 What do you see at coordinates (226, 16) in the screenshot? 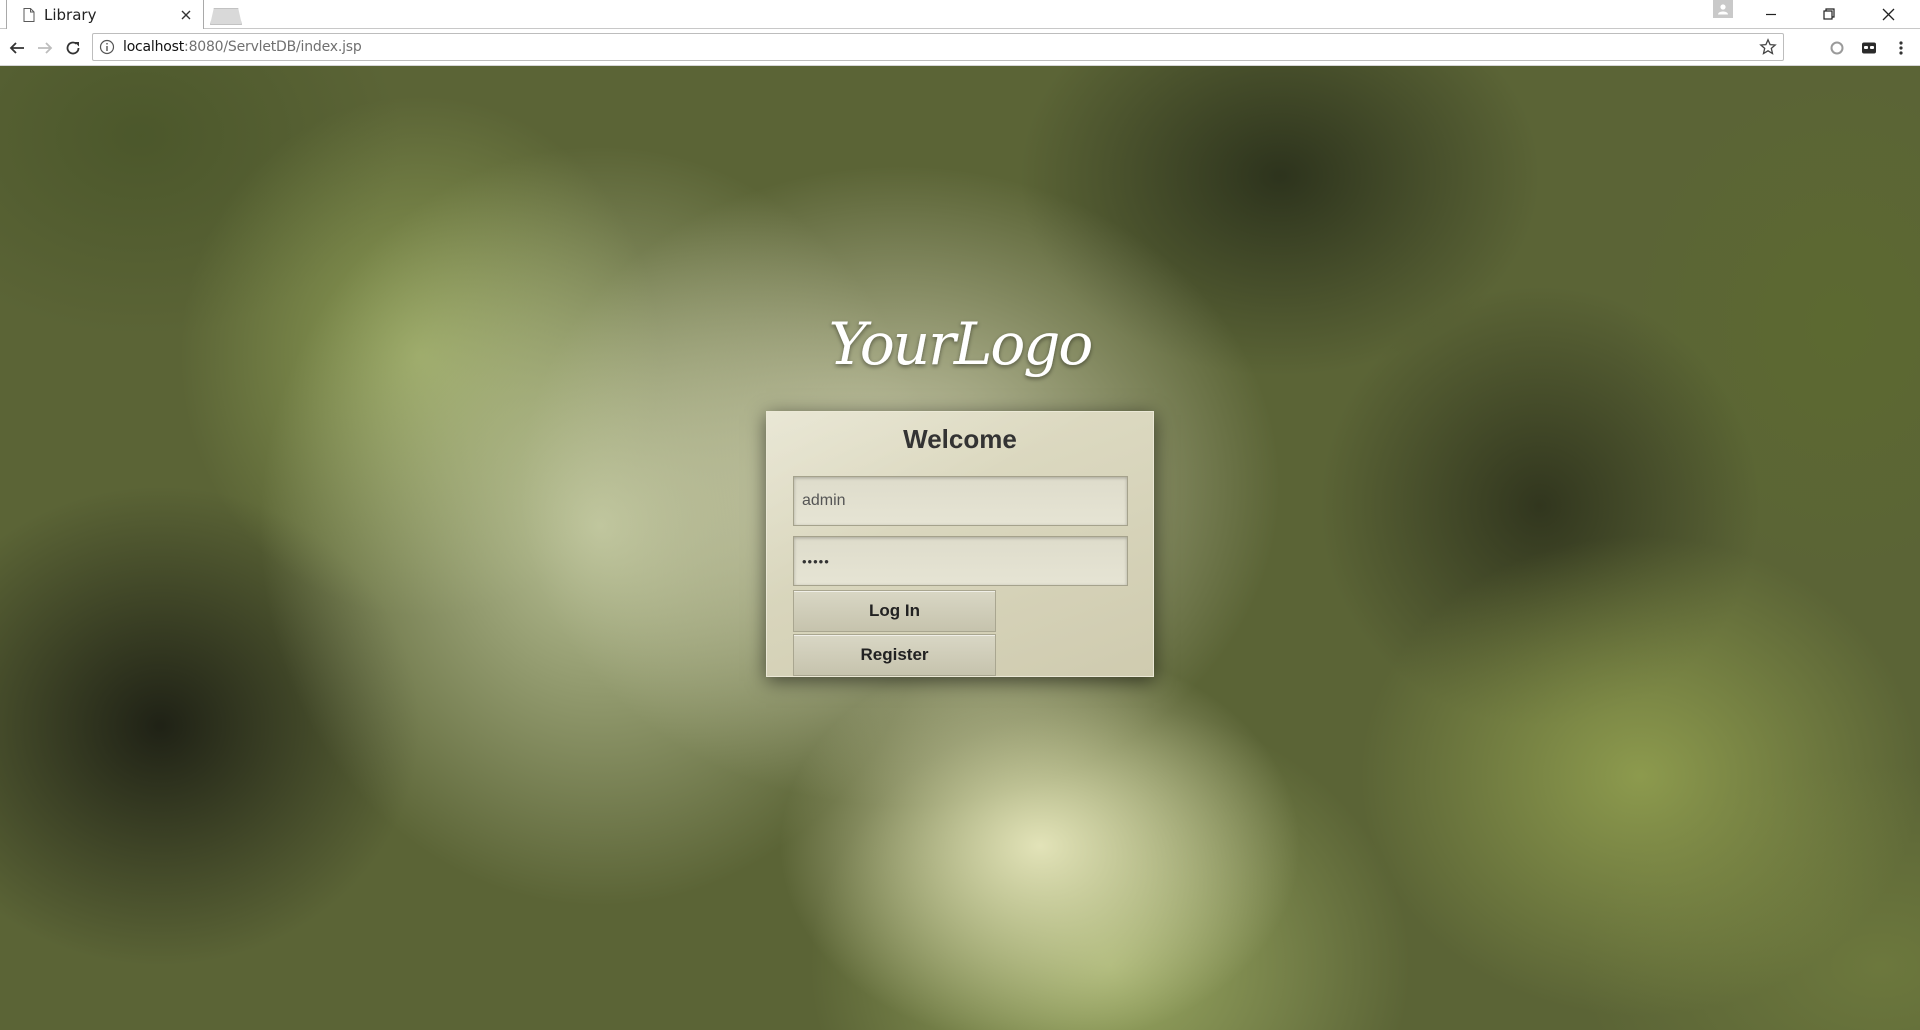
I see `new-tab-button` at bounding box center [226, 16].